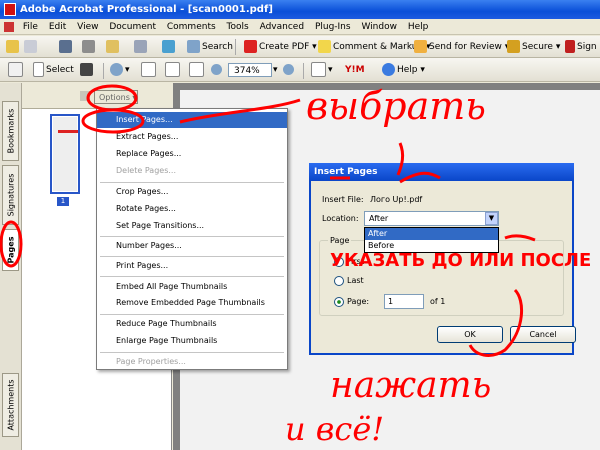 This screenshot has height=450, width=600. Describe the element at coordinates (11, 244) in the screenshot. I see `pages-tab-circle` at that location.